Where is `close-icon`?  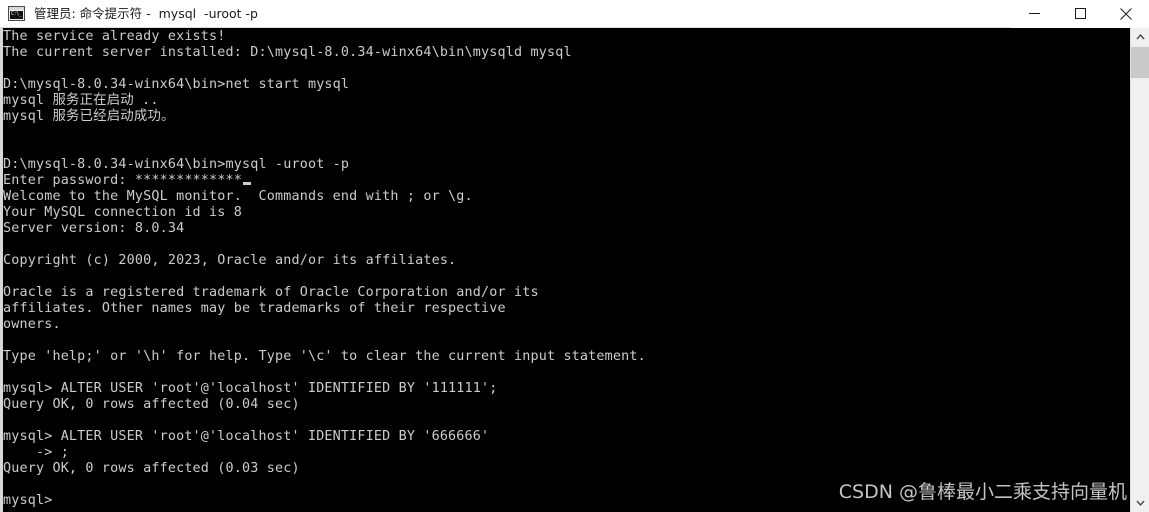 close-icon is located at coordinates (1126, 13).